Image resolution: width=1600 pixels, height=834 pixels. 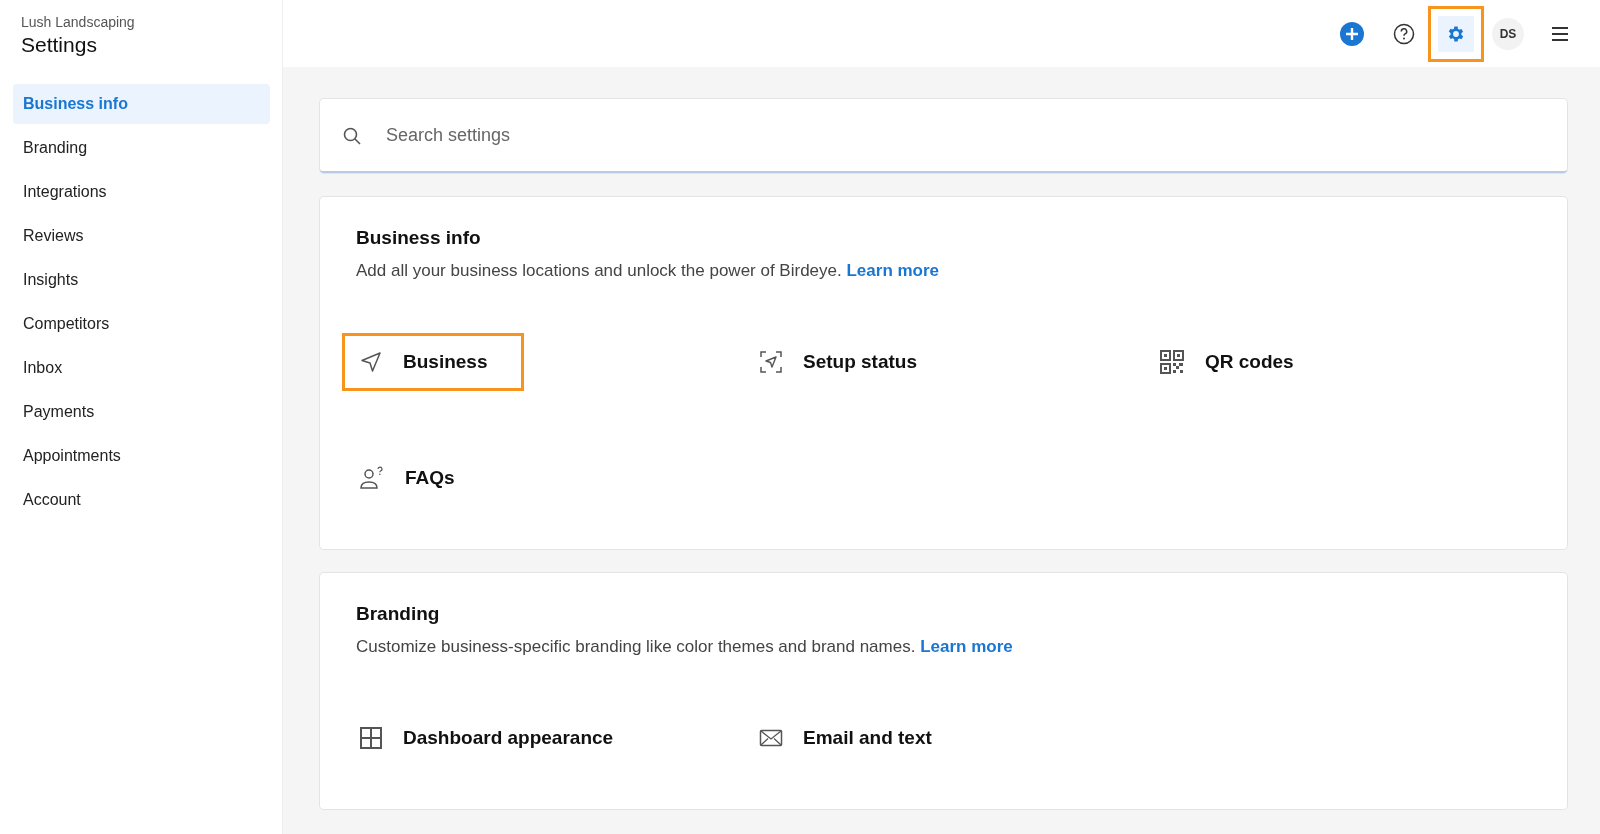 I want to click on sidebar-item: Insights, so click(x=141, y=280).